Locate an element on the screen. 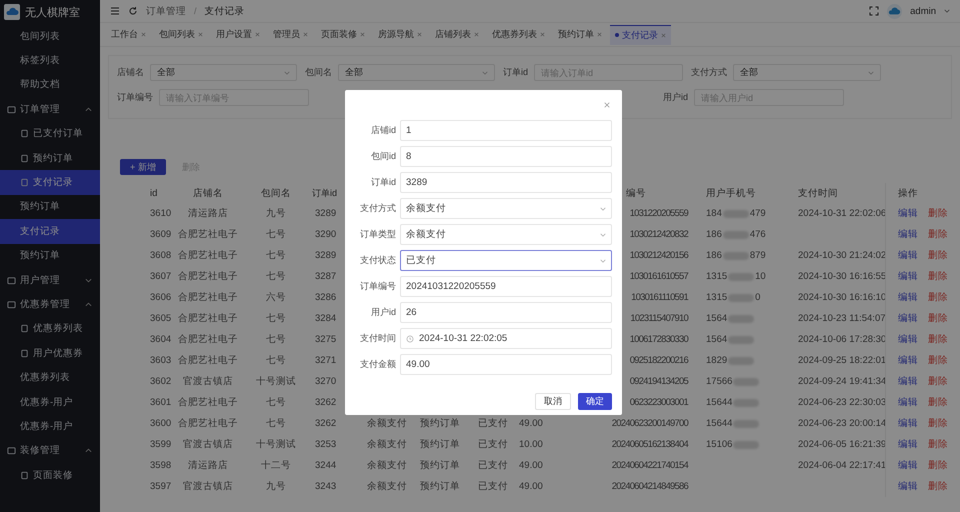  add-button: + 新增 is located at coordinates (143, 167).